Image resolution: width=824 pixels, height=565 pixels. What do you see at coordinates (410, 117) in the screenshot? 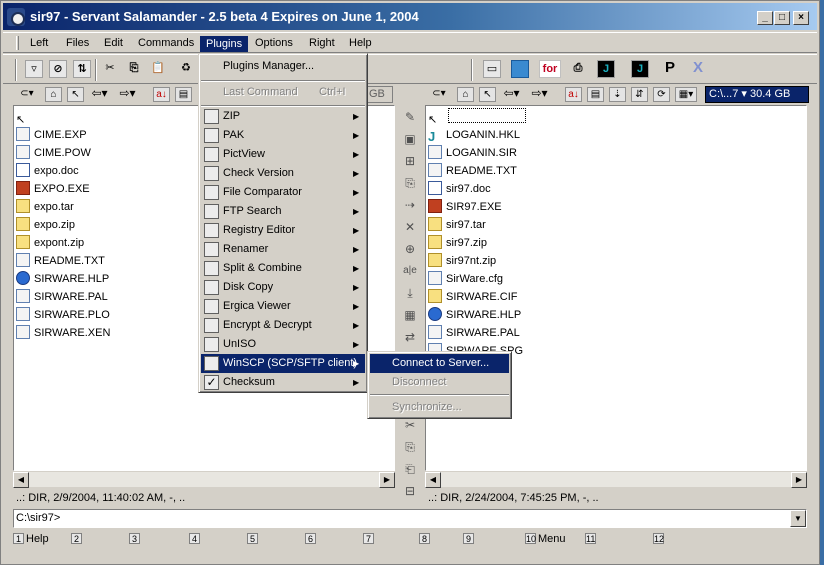
I see `new-icon: ✎` at bounding box center [410, 117].